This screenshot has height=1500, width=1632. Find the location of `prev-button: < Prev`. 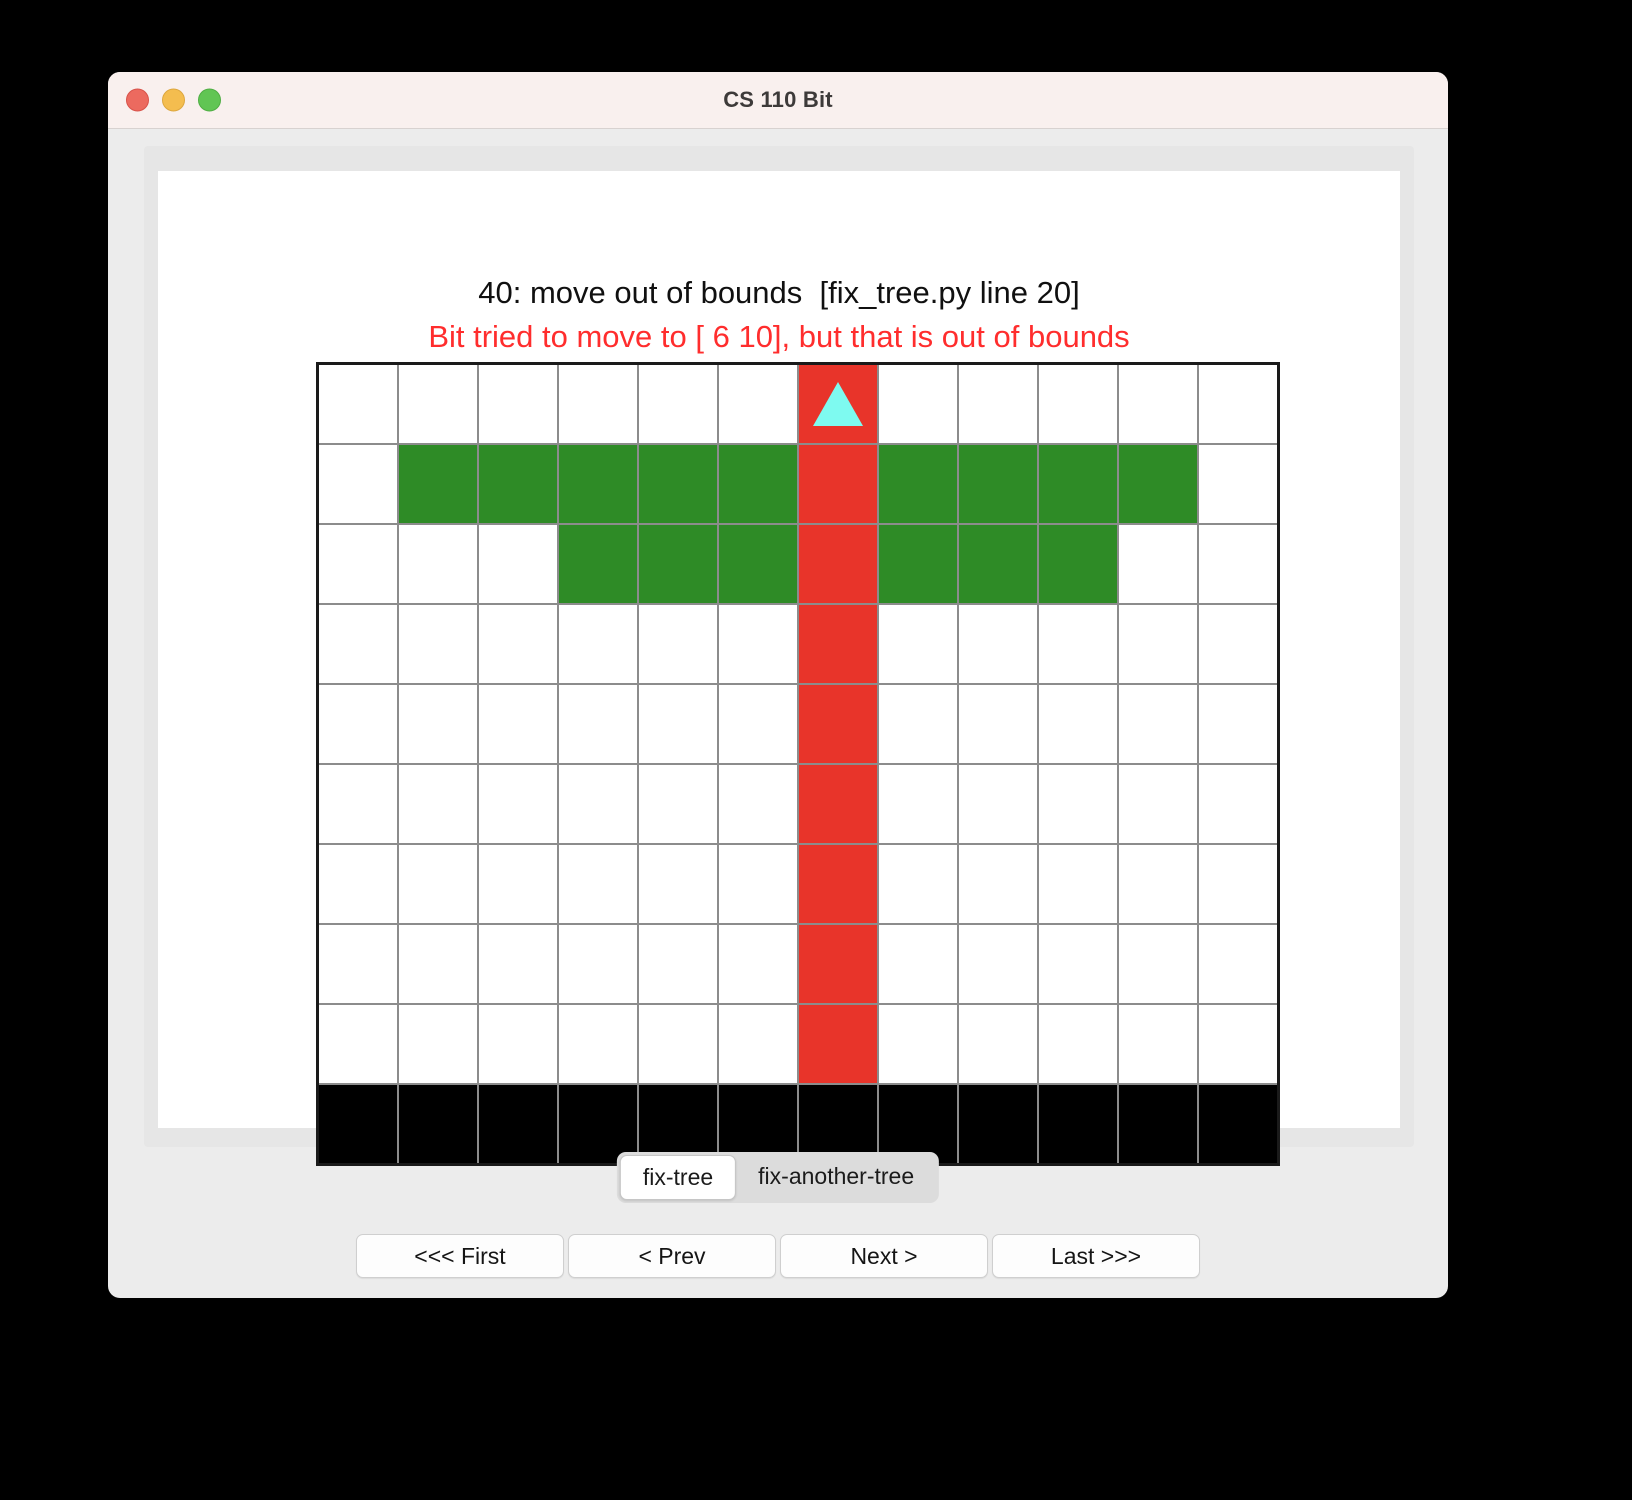

prev-button: < Prev is located at coordinates (672, 1256).